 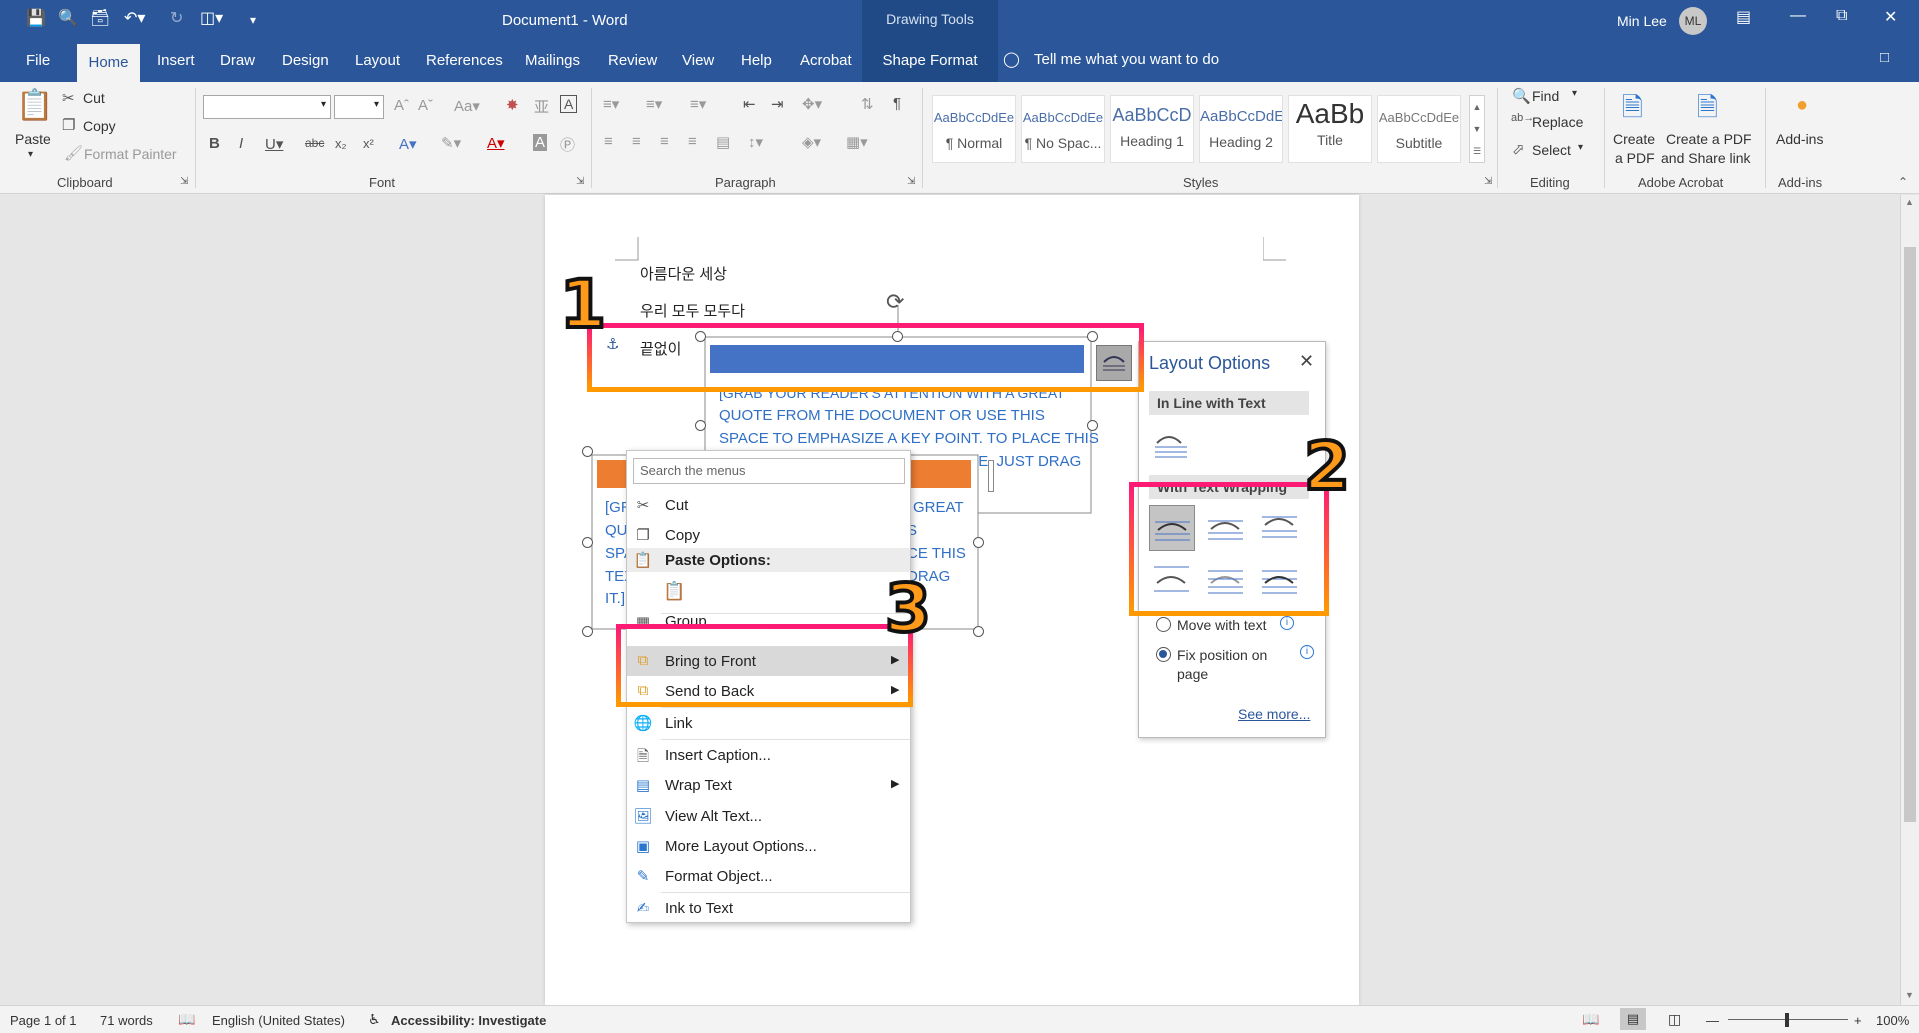 What do you see at coordinates (580, 181) in the screenshot?
I see `font-launcher-icon: ⇲` at bounding box center [580, 181].